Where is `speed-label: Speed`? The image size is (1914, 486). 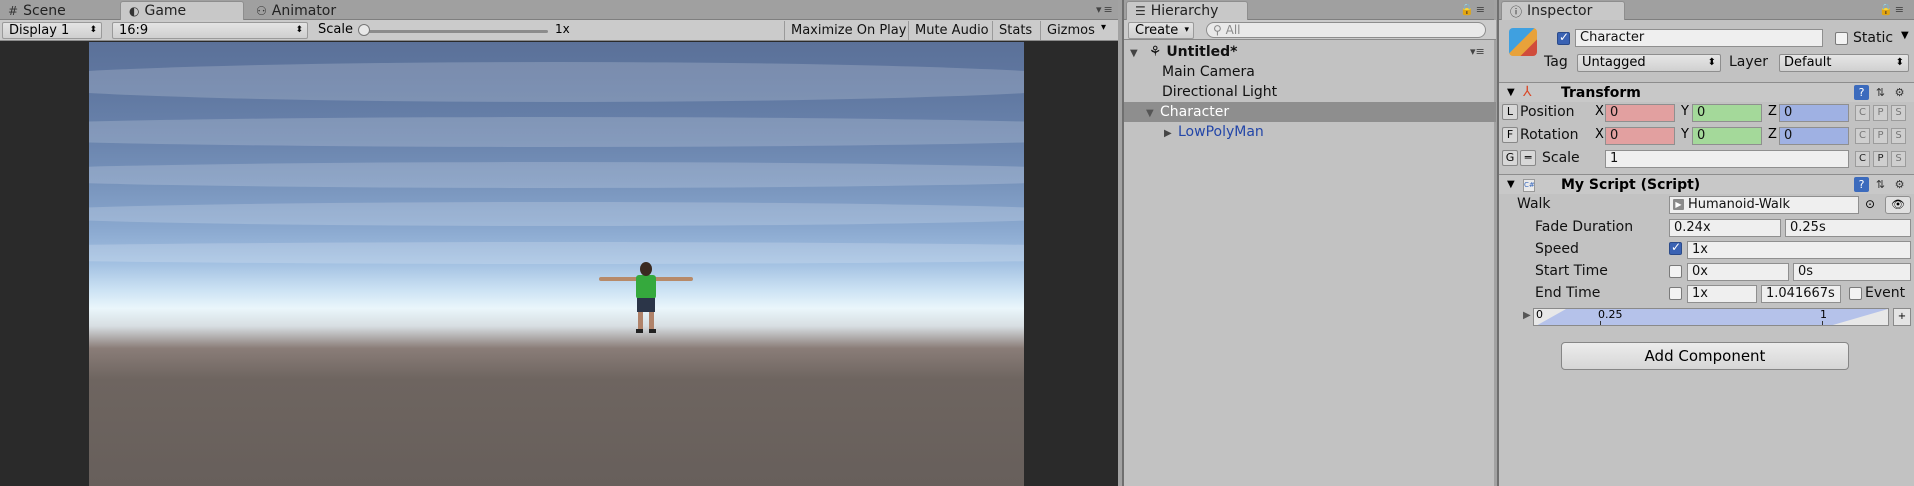
speed-label: Speed is located at coordinates (1557, 249).